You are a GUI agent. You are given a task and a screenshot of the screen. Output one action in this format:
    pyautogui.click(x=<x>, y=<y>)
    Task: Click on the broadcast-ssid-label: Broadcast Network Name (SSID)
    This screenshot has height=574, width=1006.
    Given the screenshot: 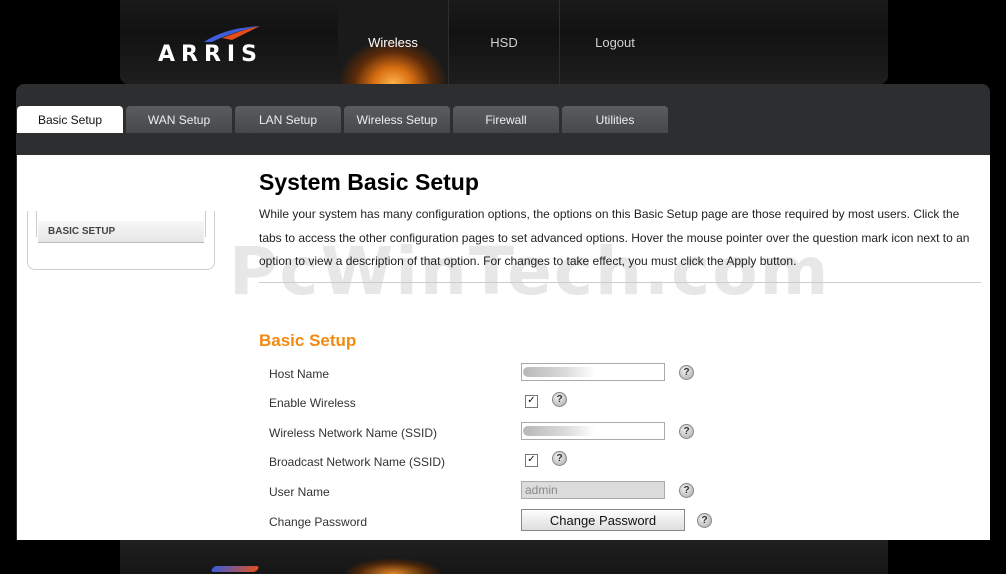 What is the action you would take?
    pyautogui.click(x=357, y=462)
    